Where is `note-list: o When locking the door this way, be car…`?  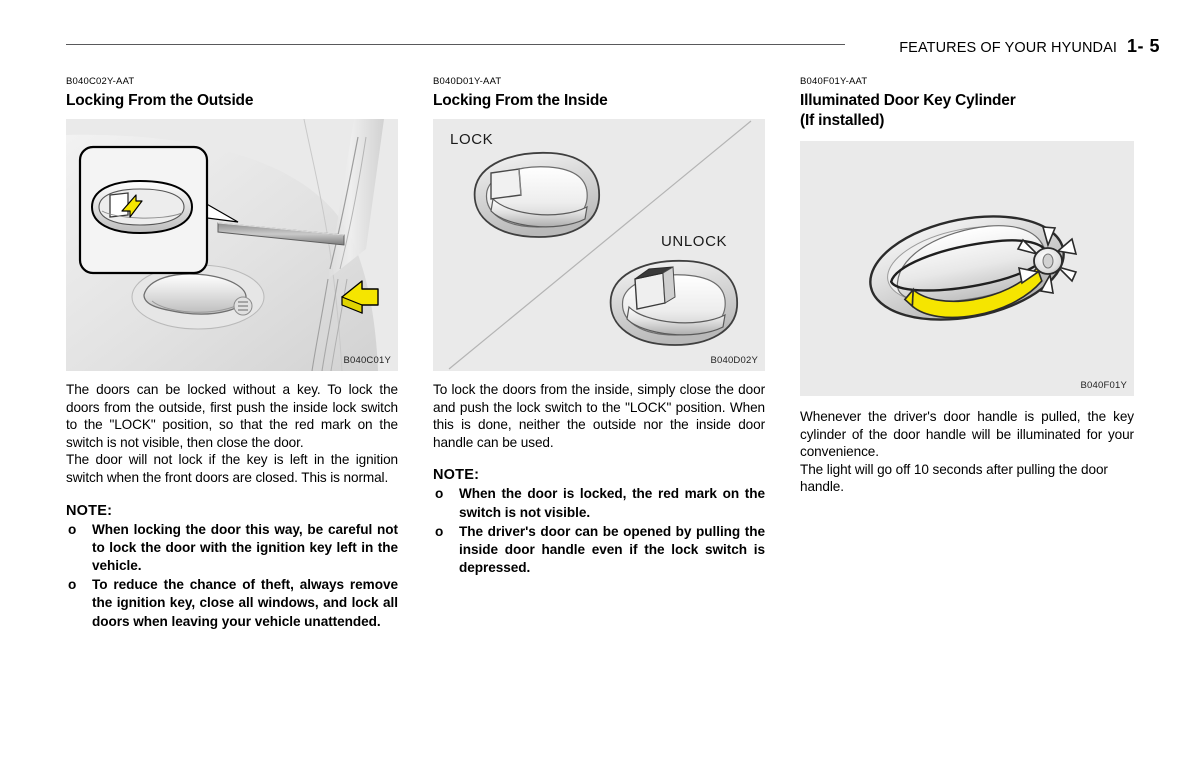 note-list: o When locking the door this way, be car… is located at coordinates (232, 576).